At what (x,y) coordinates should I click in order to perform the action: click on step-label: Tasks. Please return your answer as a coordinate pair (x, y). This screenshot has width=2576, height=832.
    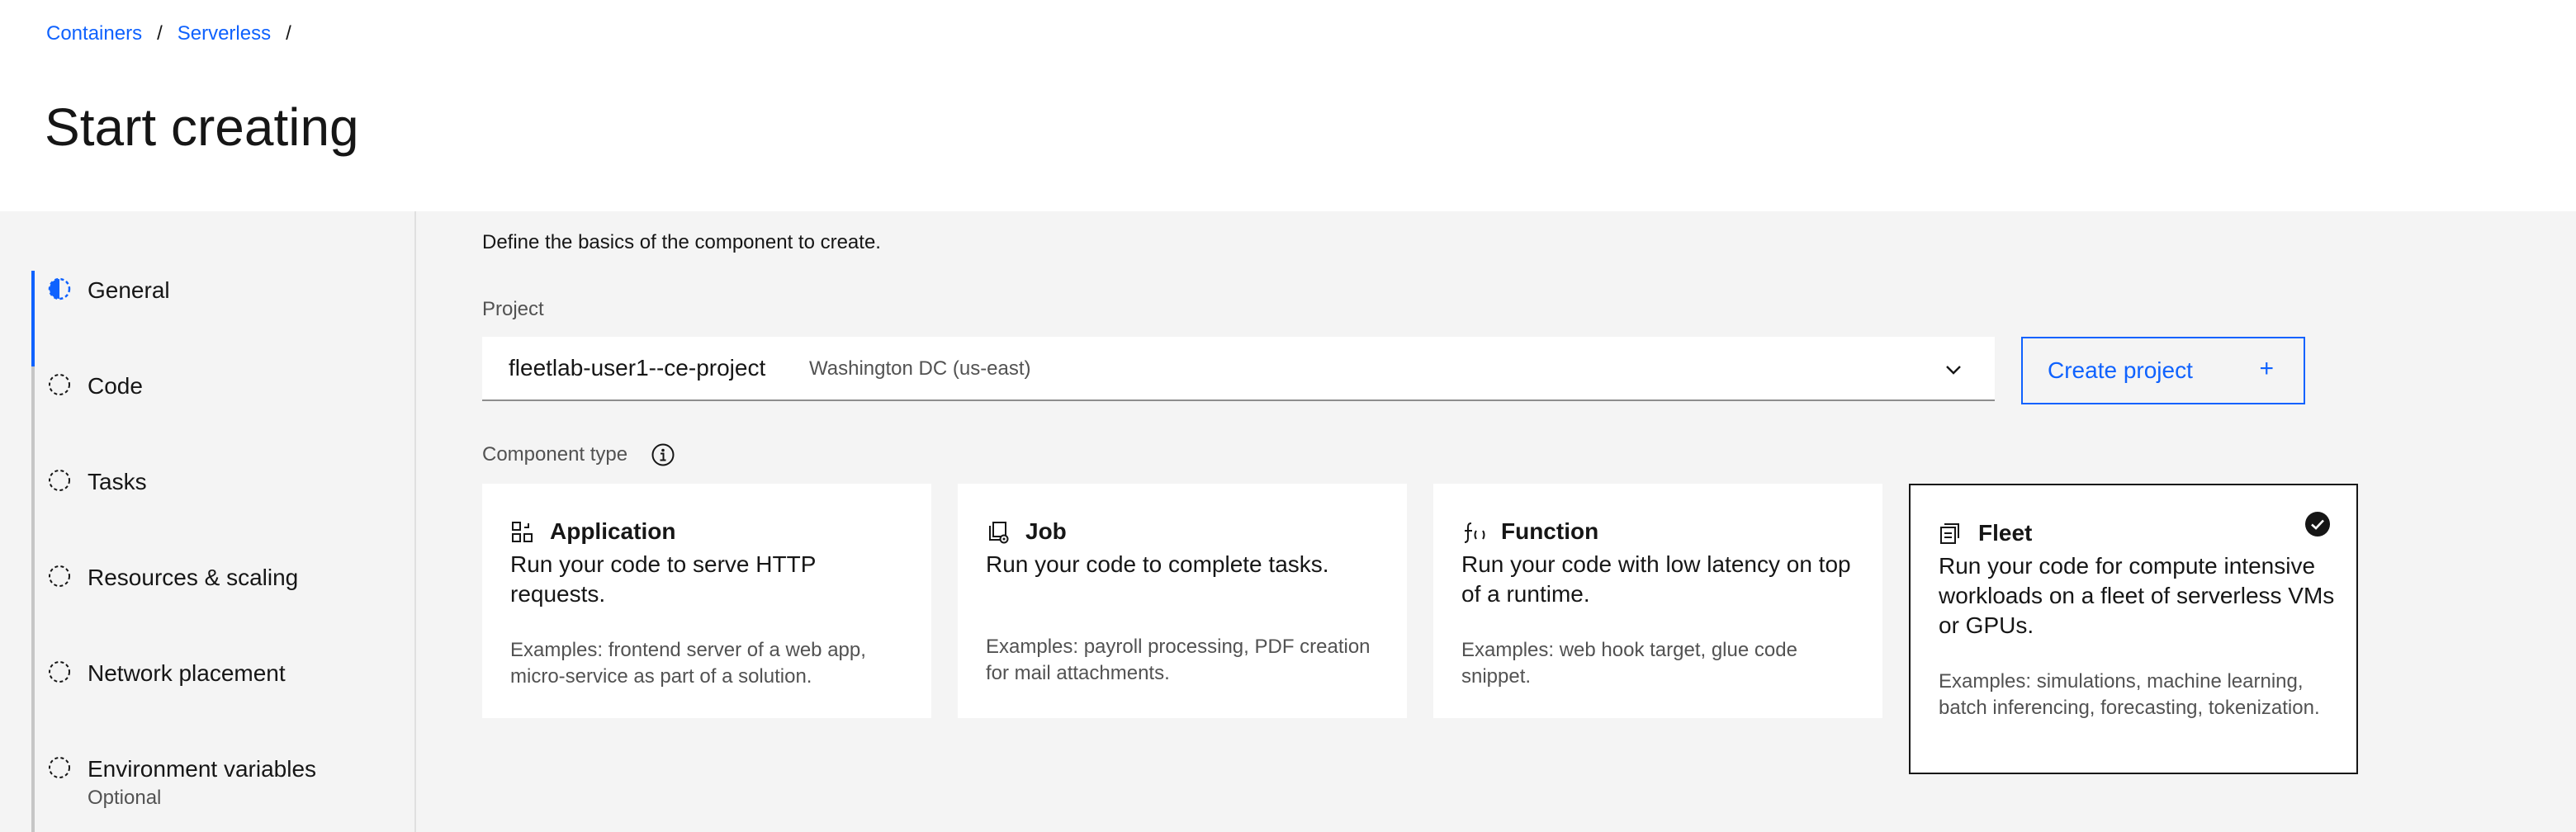
    Looking at the image, I should click on (117, 481).